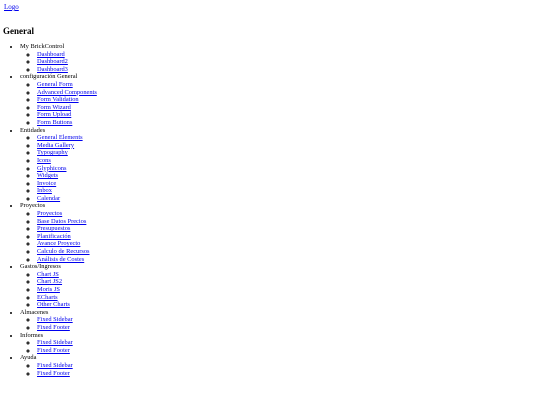 The image size is (540, 405). What do you see at coordinates (48, 274) in the screenshot?
I see `submenu-link: Chart JS` at bounding box center [48, 274].